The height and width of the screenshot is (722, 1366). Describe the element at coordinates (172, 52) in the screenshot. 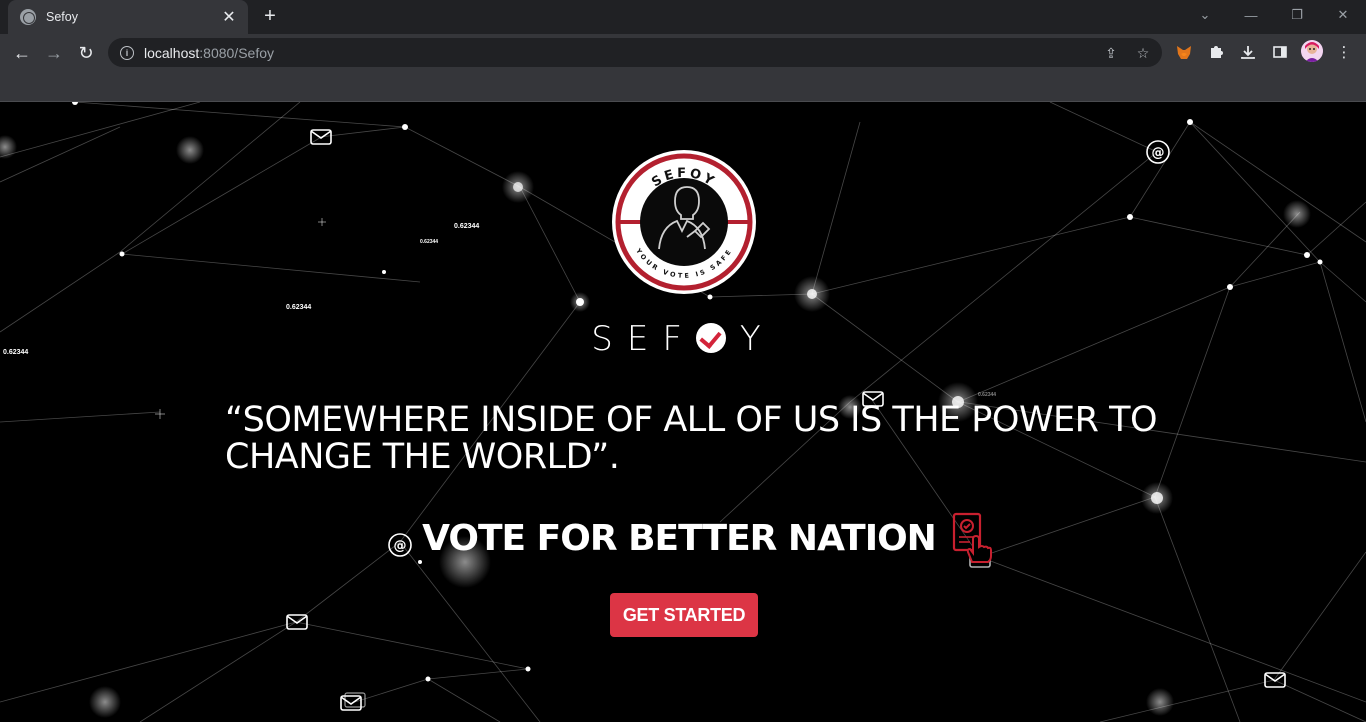

I see `url-host: localhost` at that location.